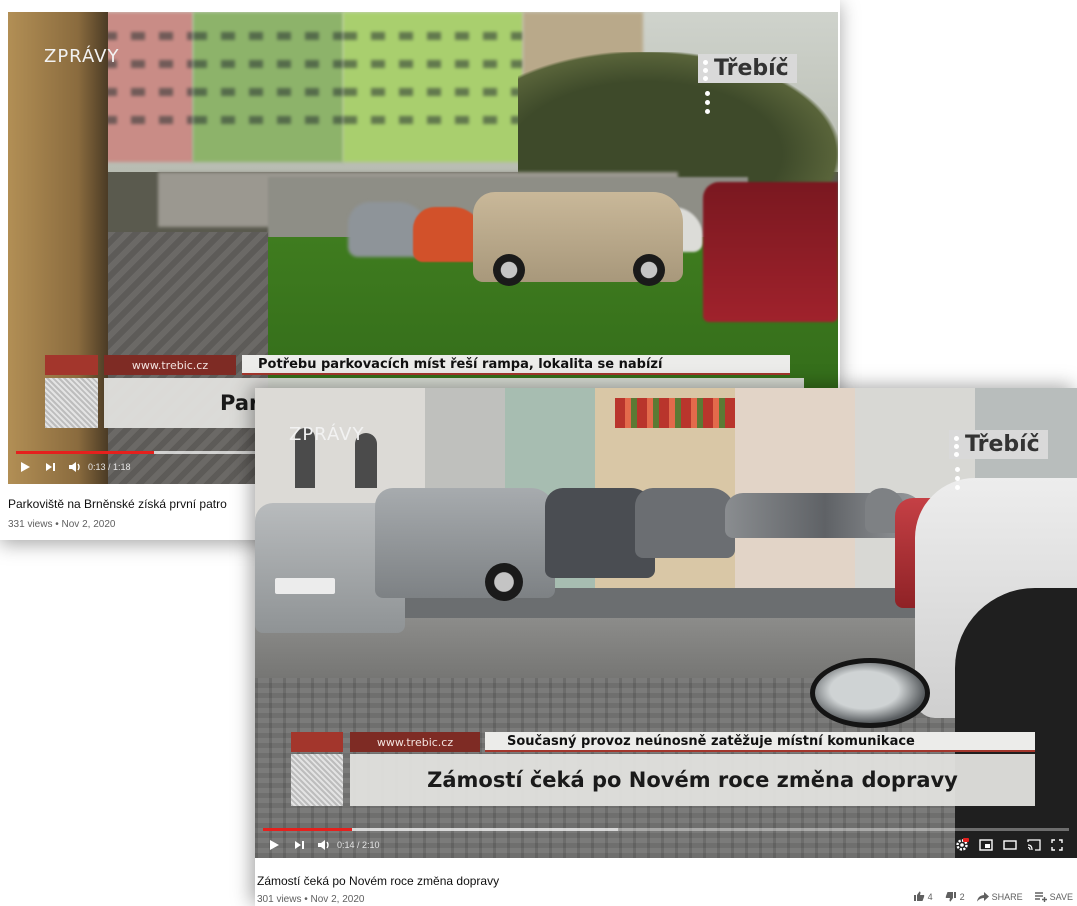  I want to click on cast-button, so click(1034, 845).